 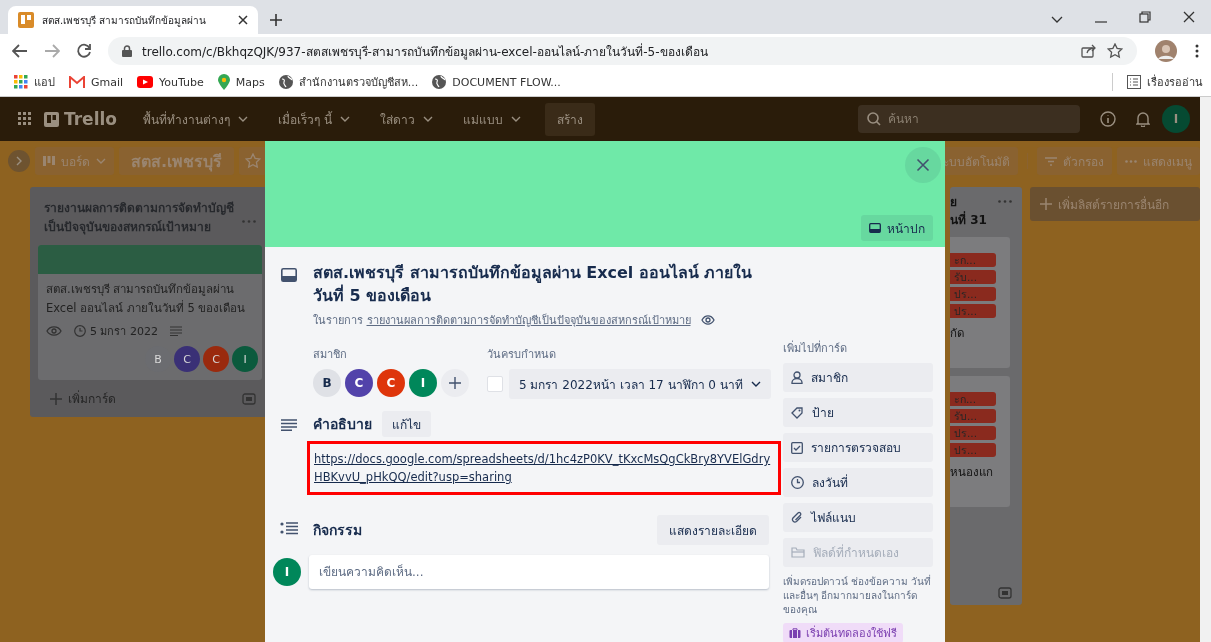 I want to click on card-title: กัด, so click(x=957, y=333).